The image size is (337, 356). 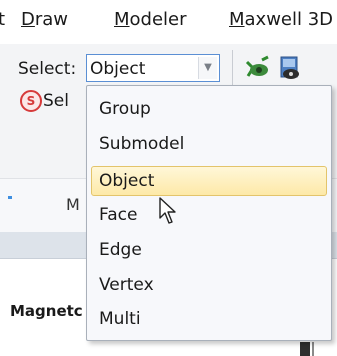 I want to click on chevron-down-icon: ▼, so click(x=207, y=68).